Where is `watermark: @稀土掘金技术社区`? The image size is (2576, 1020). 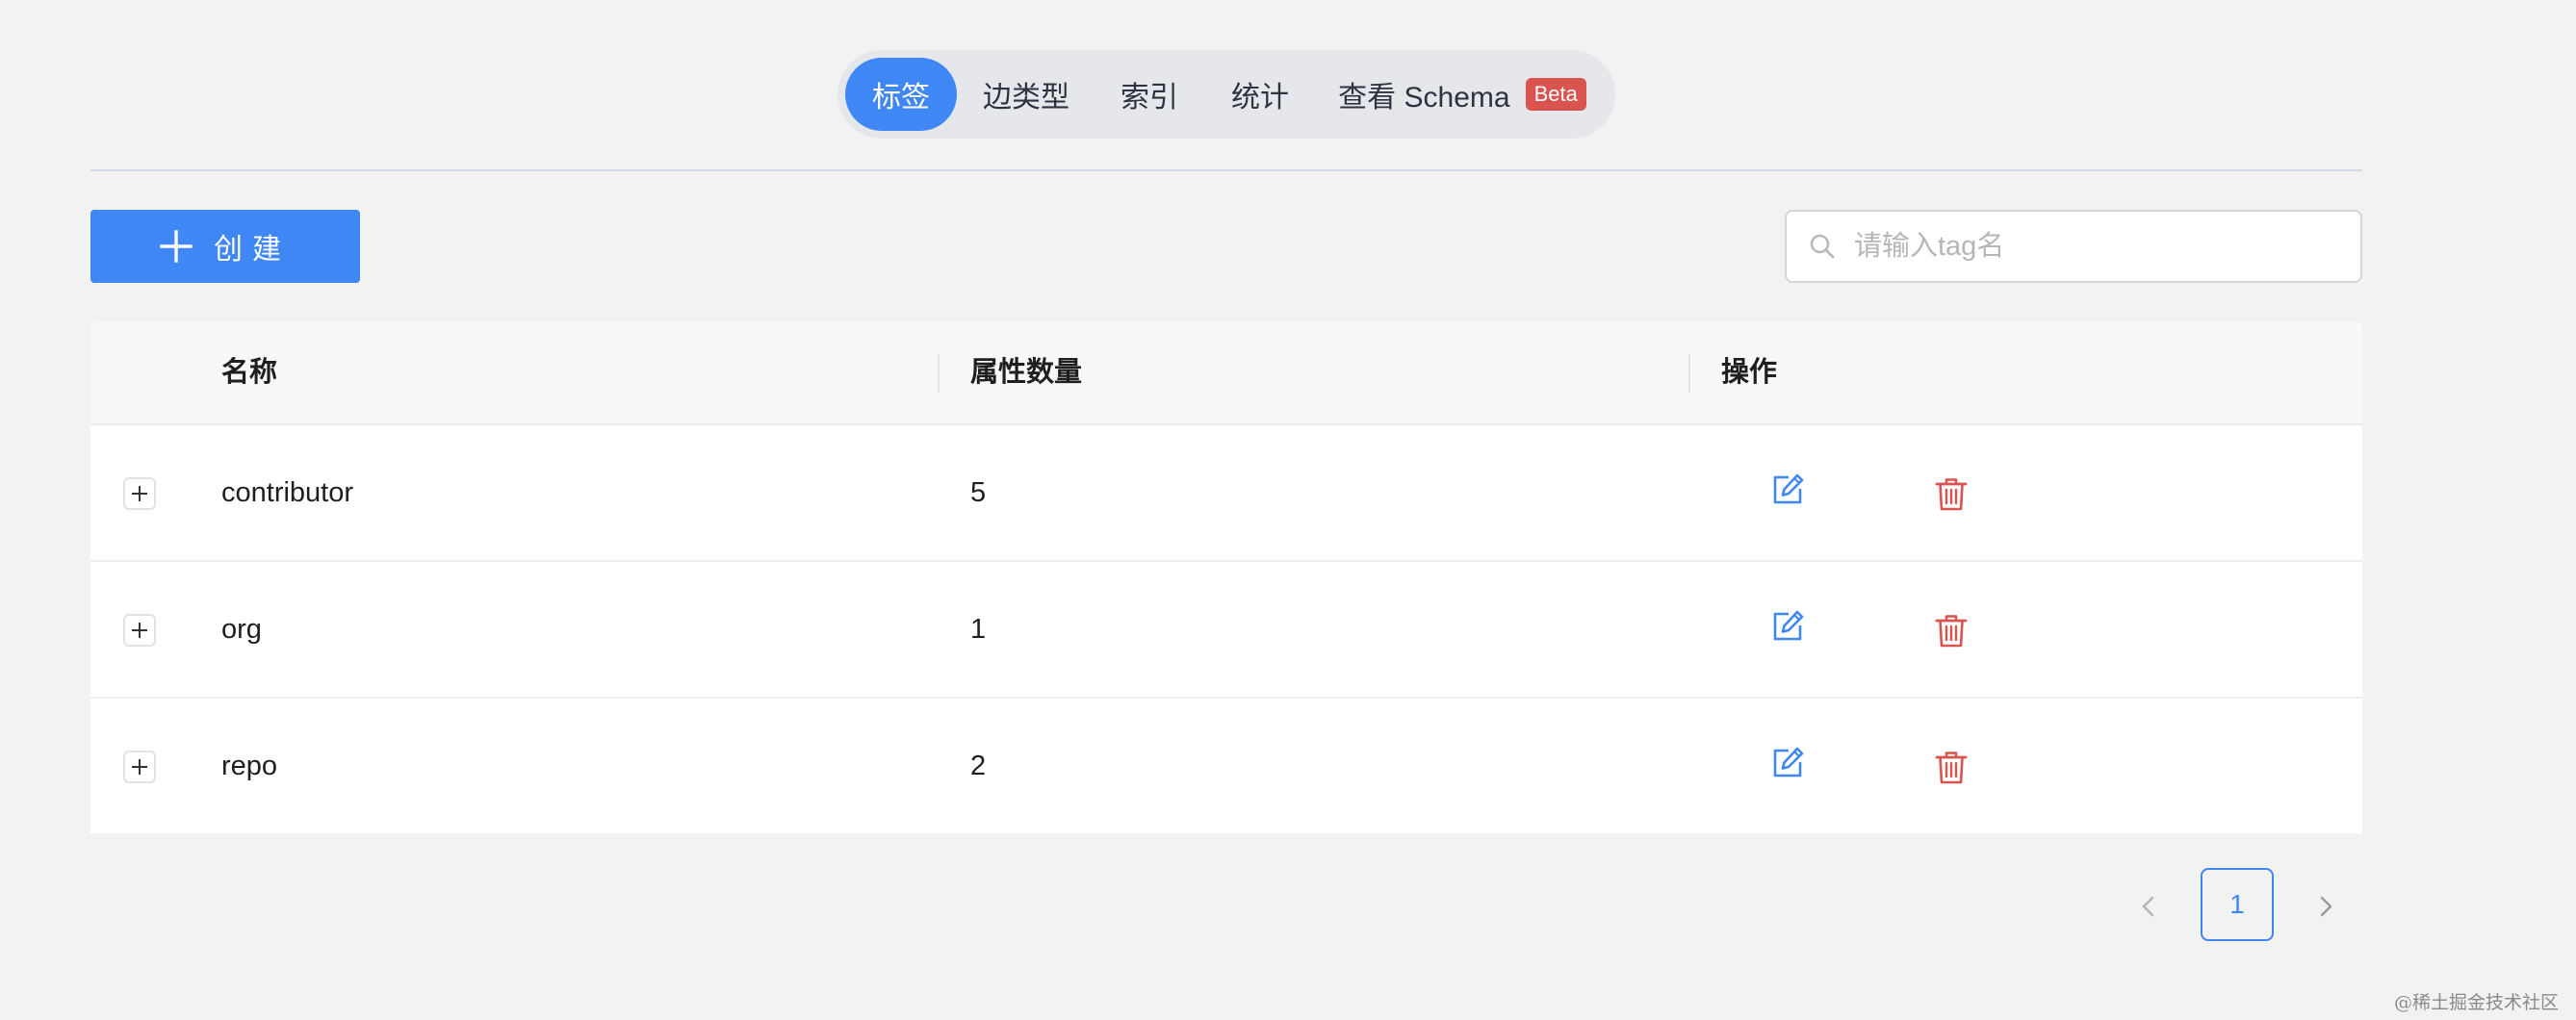 watermark: @稀土掘金技术社区 is located at coordinates (2476, 1003).